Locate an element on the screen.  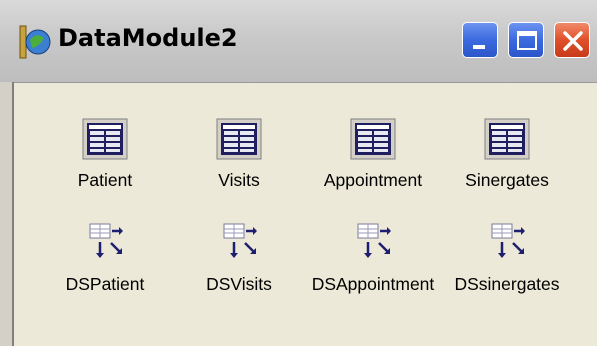
component-label: DSVisits is located at coordinates (239, 284).